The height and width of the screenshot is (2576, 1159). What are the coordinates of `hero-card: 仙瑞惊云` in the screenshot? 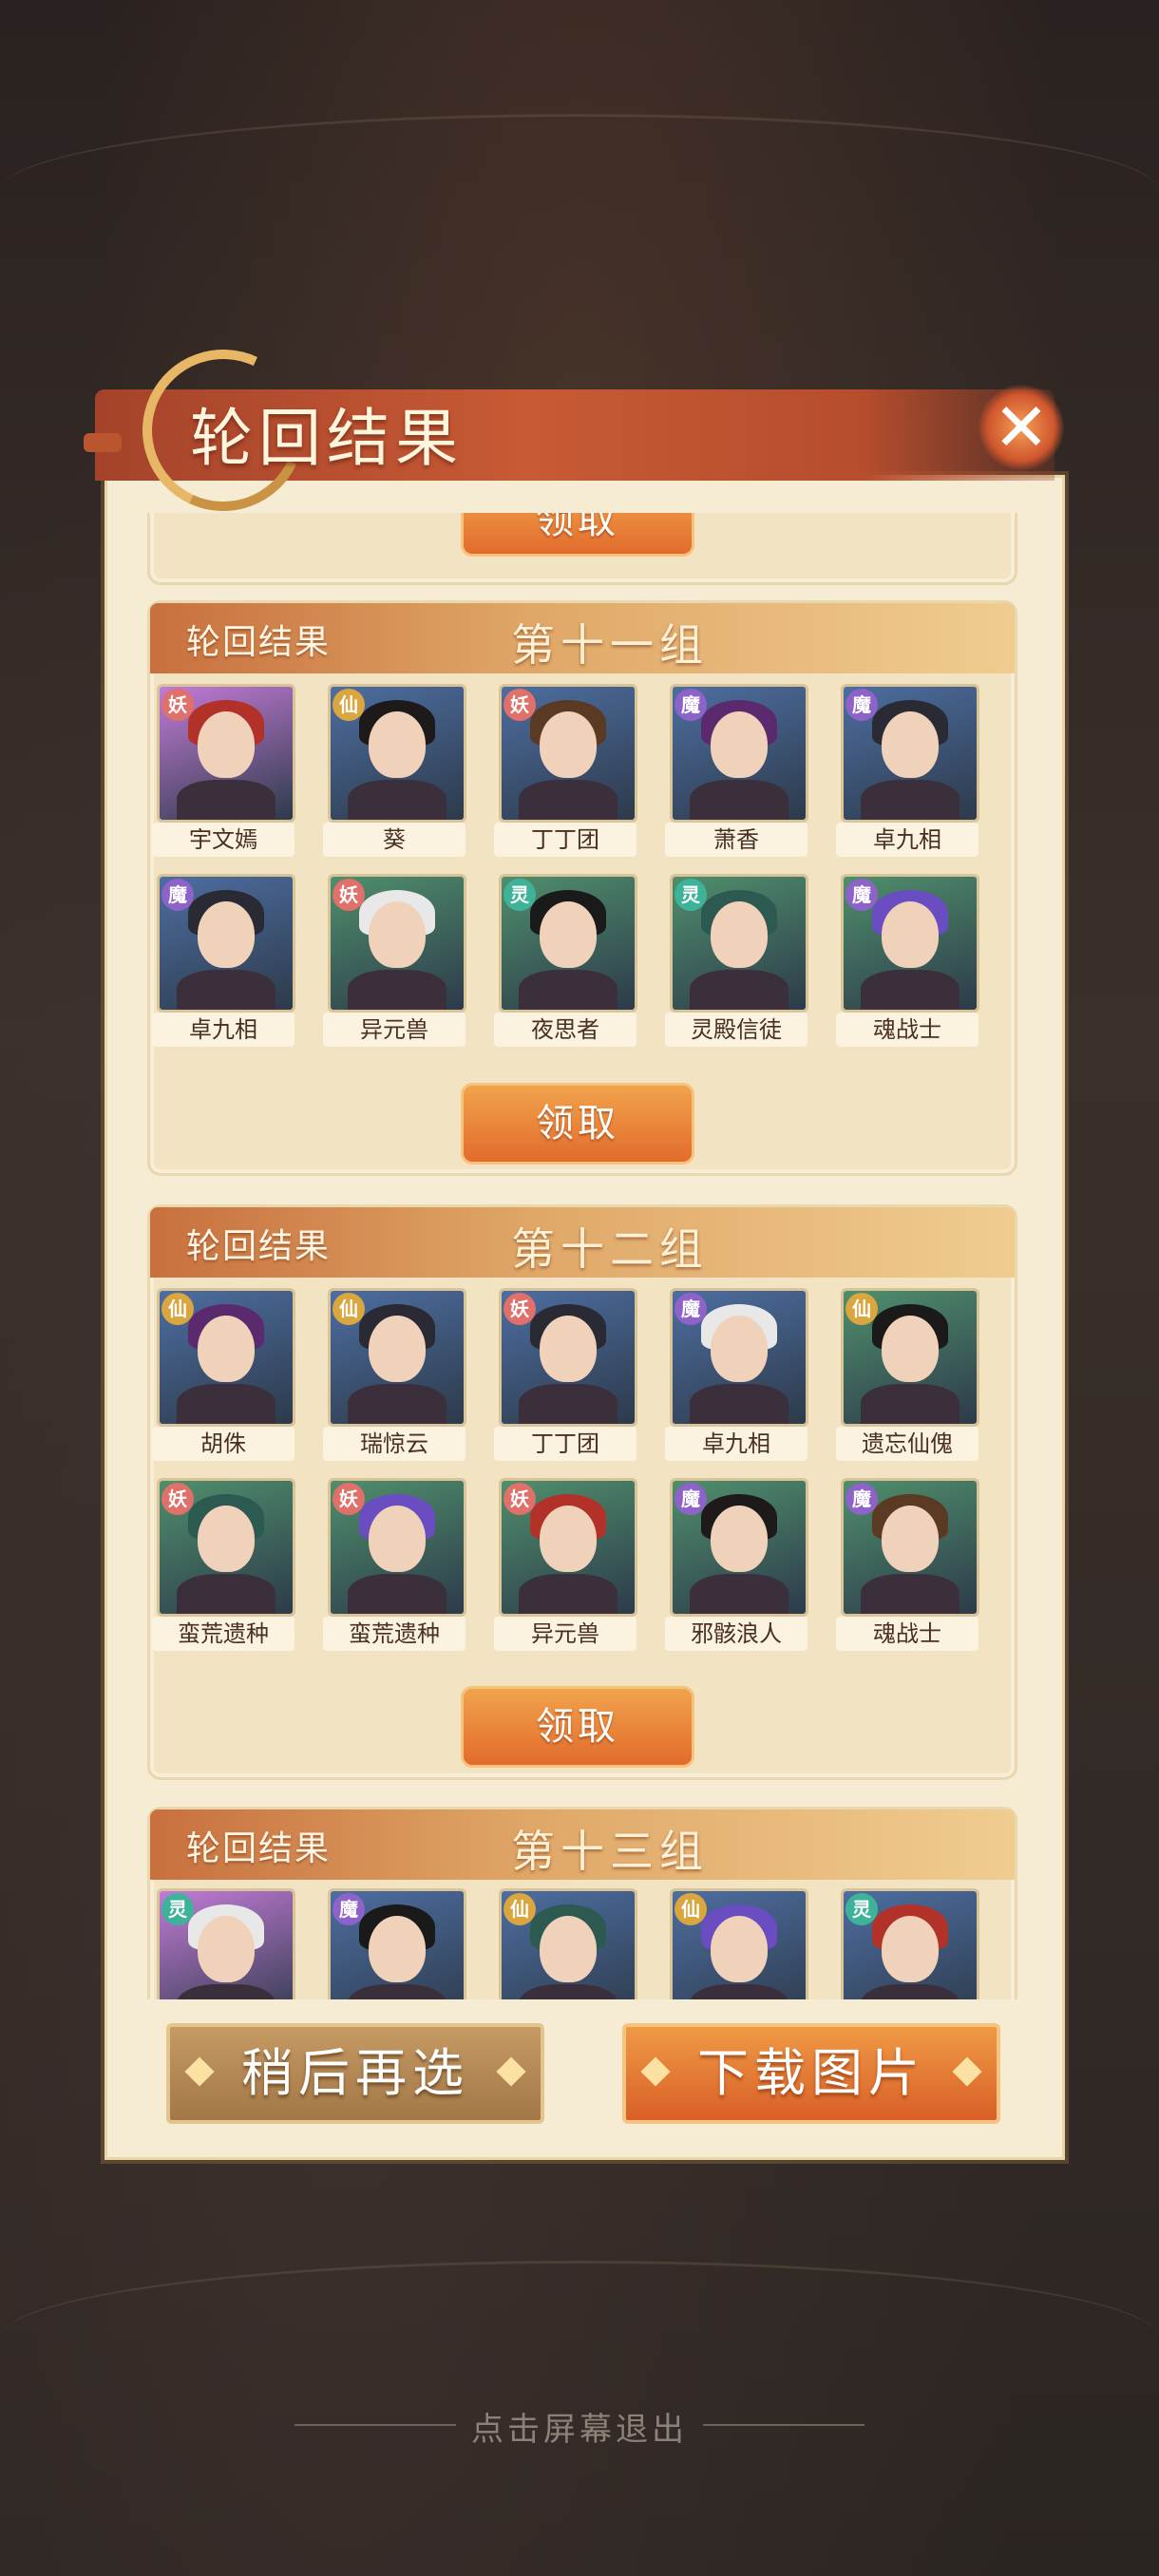 It's located at (394, 1378).